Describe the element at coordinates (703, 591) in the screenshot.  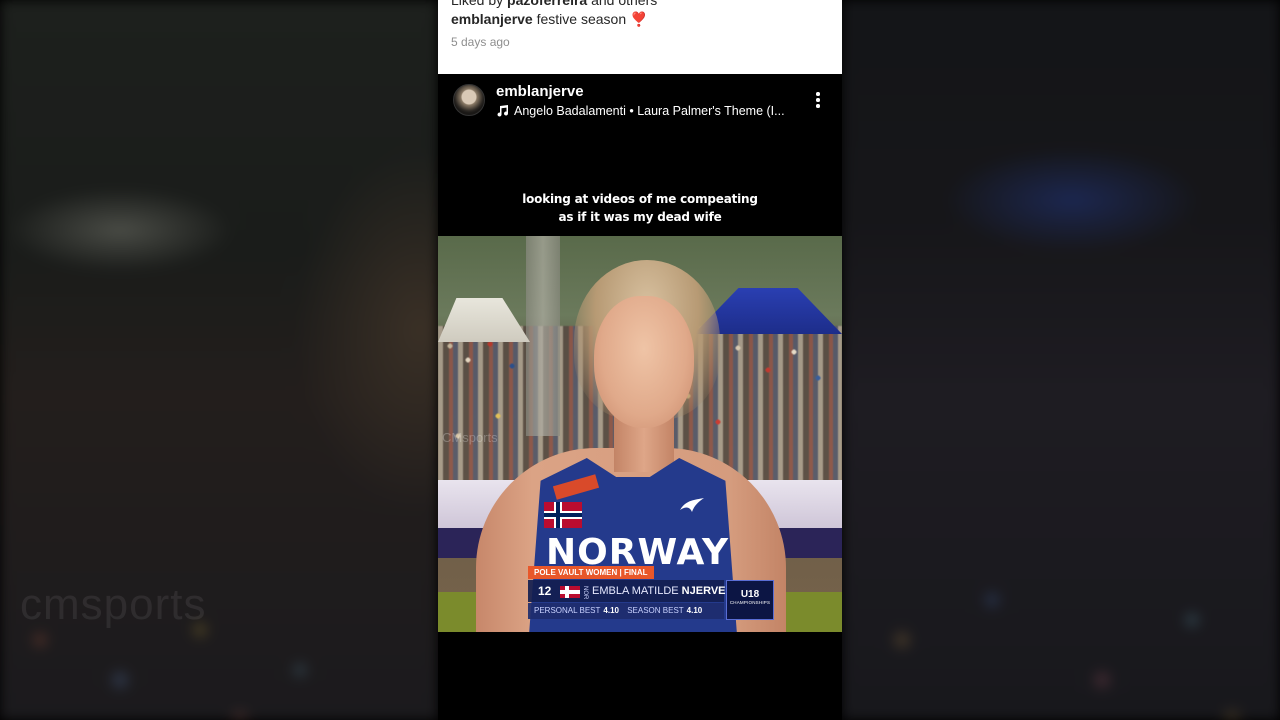
I see `athlete-last-name: NJERVE` at that location.